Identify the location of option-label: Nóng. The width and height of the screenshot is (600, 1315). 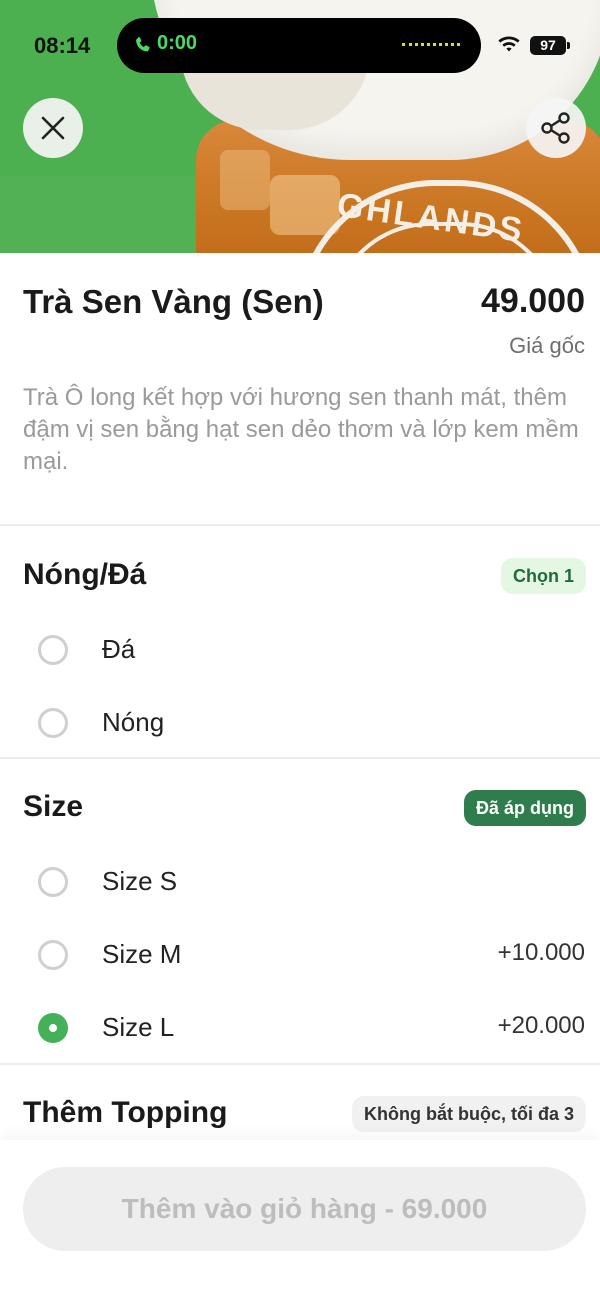
(133, 722).